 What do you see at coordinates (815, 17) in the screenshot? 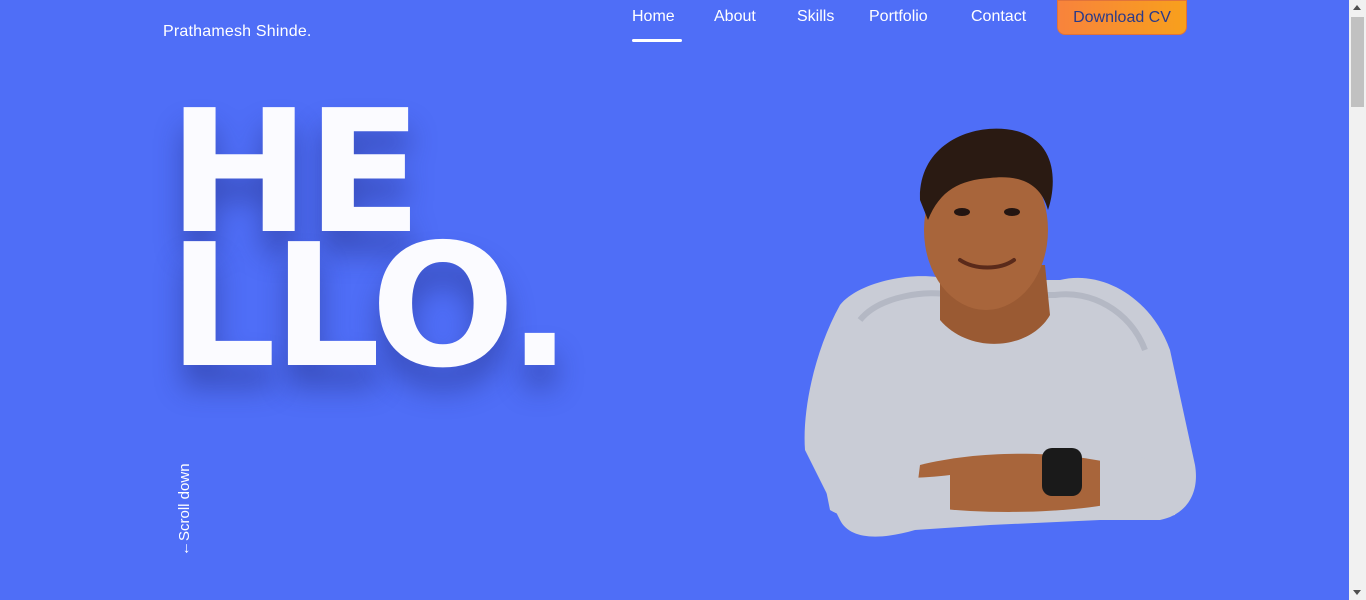
I see `nav-skills: Skills` at bounding box center [815, 17].